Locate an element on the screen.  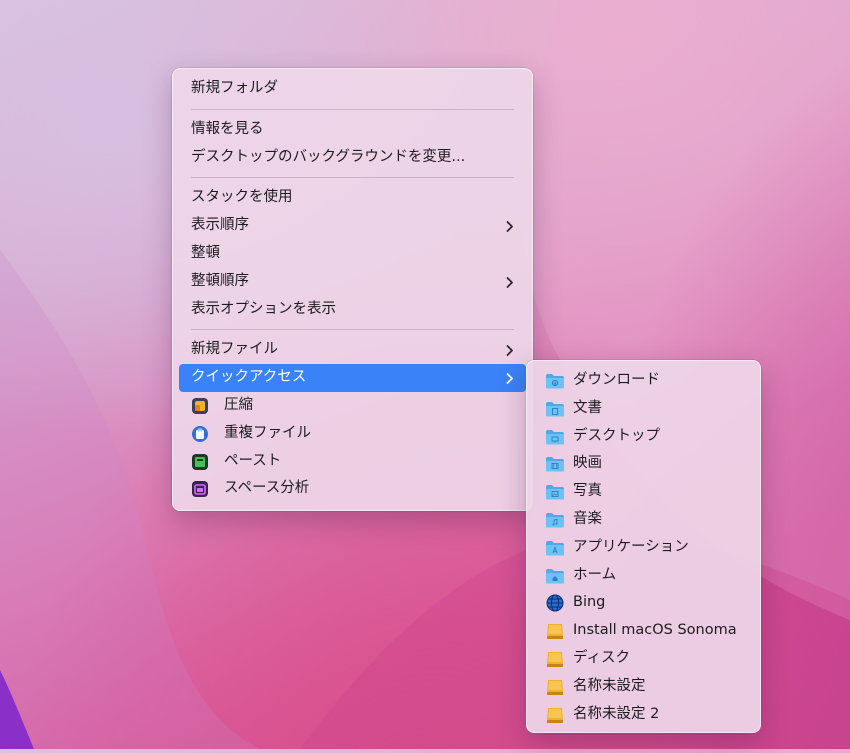
compress-app-icon is located at coordinates (200, 406).